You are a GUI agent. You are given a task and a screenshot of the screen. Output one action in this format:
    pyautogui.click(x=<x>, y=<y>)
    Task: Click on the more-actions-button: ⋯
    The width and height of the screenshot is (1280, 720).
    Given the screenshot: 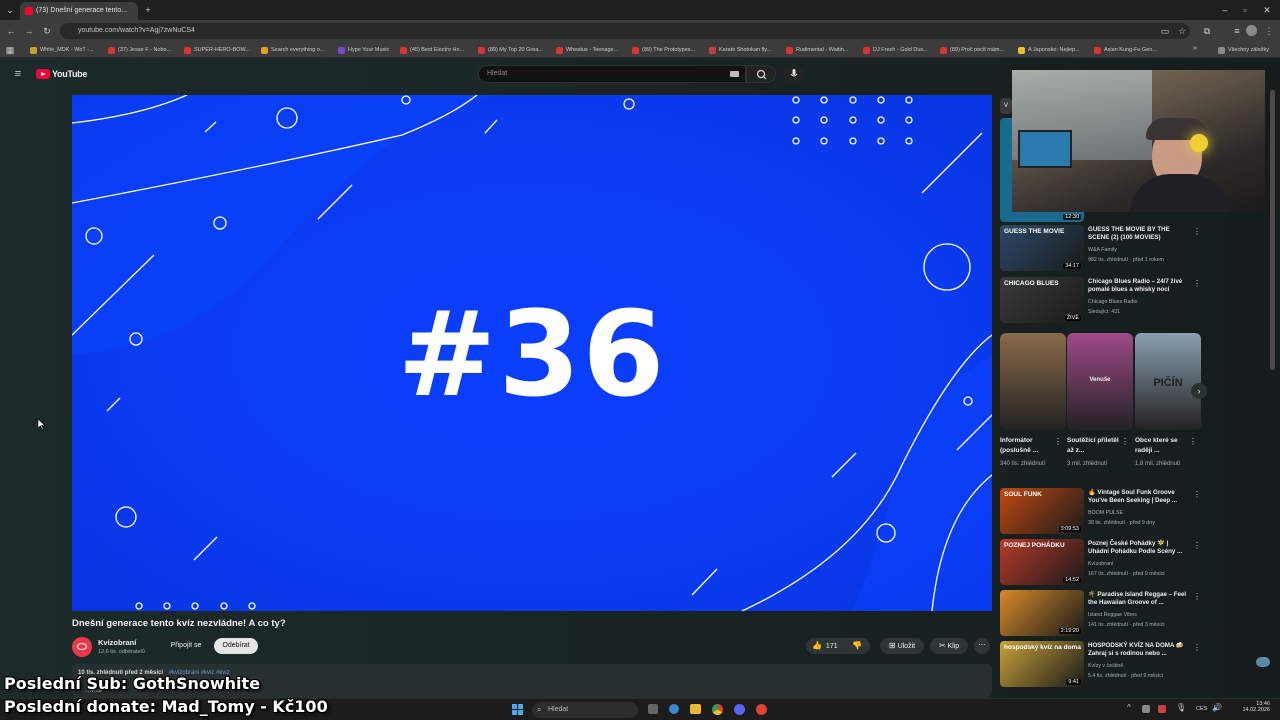 What is the action you would take?
    pyautogui.click(x=982, y=646)
    